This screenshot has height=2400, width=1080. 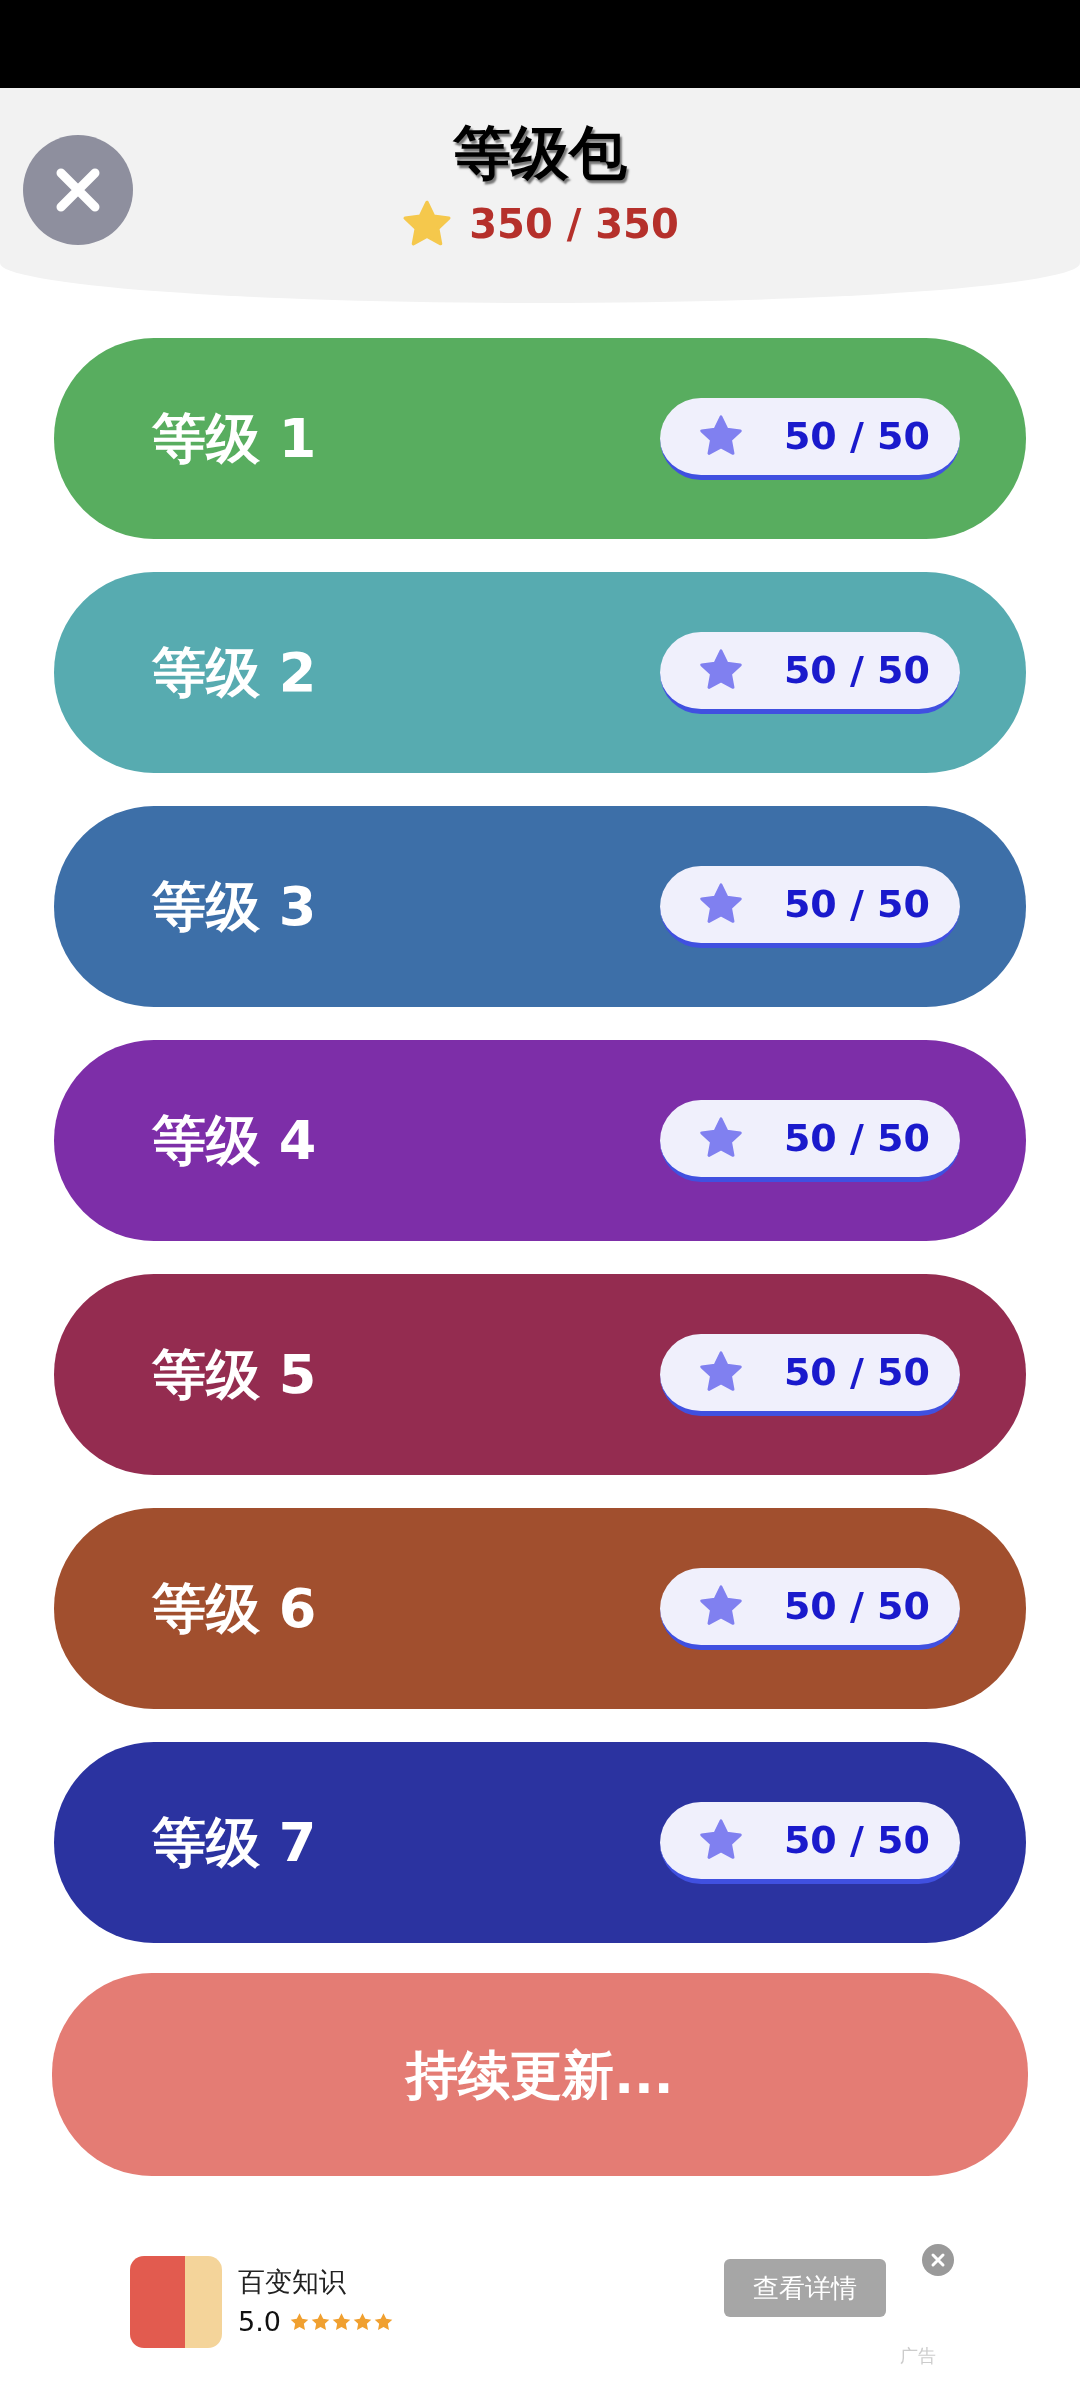 What do you see at coordinates (540, 152) in the screenshot?
I see `page-title: 等级包` at bounding box center [540, 152].